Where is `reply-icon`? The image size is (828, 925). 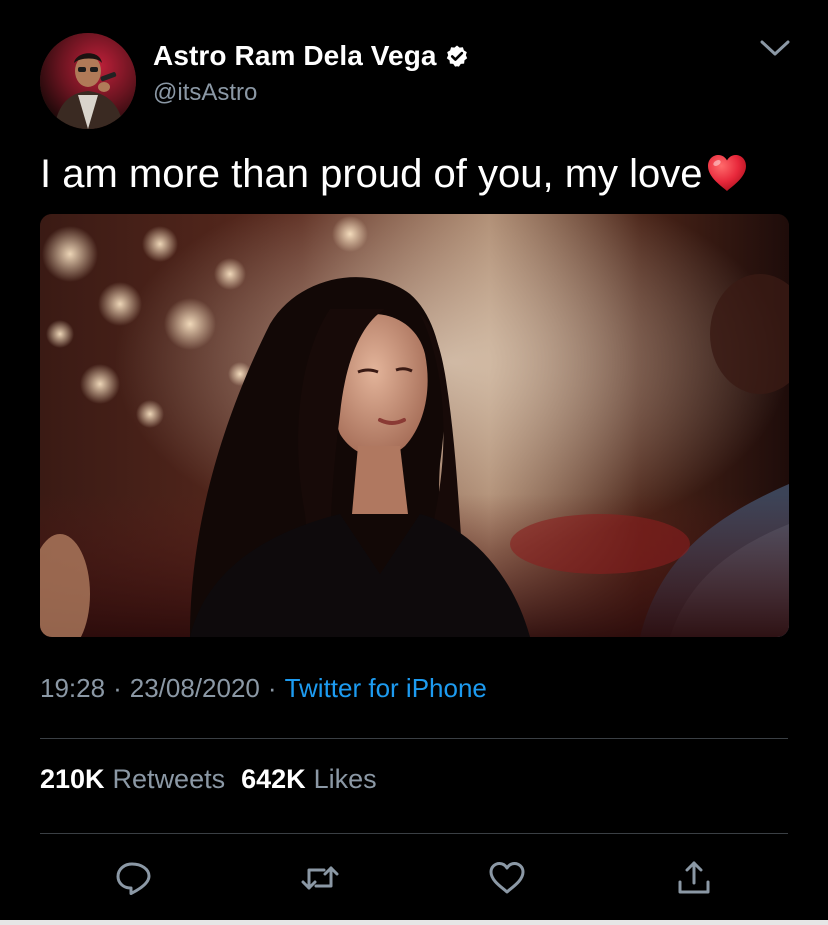 reply-icon is located at coordinates (133, 878).